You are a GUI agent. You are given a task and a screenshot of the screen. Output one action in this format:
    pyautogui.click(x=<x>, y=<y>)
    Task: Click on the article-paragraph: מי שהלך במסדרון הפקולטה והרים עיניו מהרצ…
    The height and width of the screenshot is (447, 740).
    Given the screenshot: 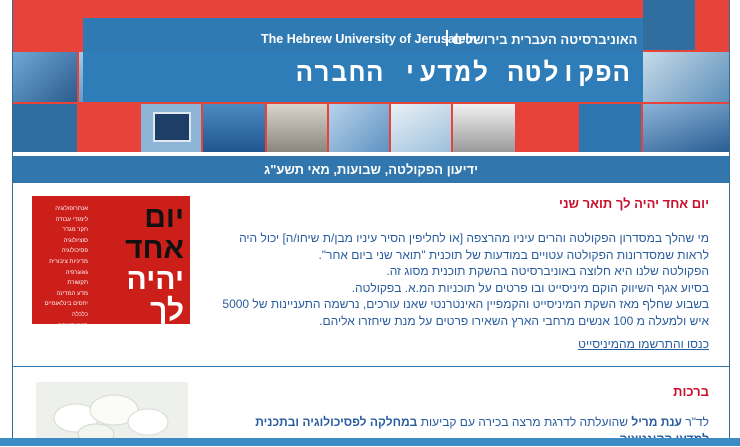 What is the action you would take?
    pyautogui.click(x=474, y=246)
    